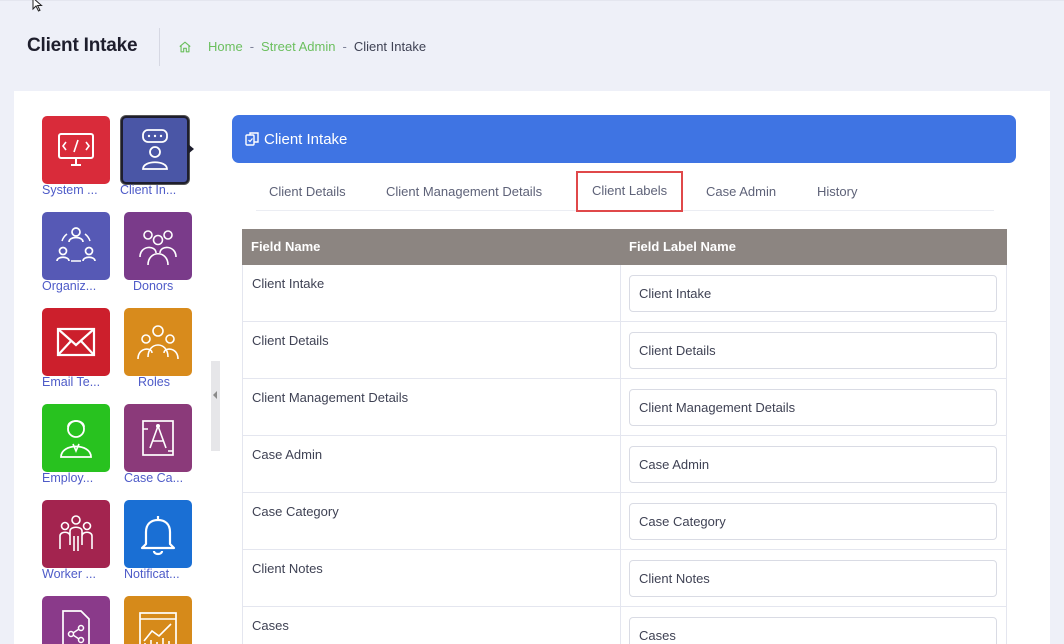  Describe the element at coordinates (624, 293) in the screenshot. I see `table-row: Client Intake` at that location.